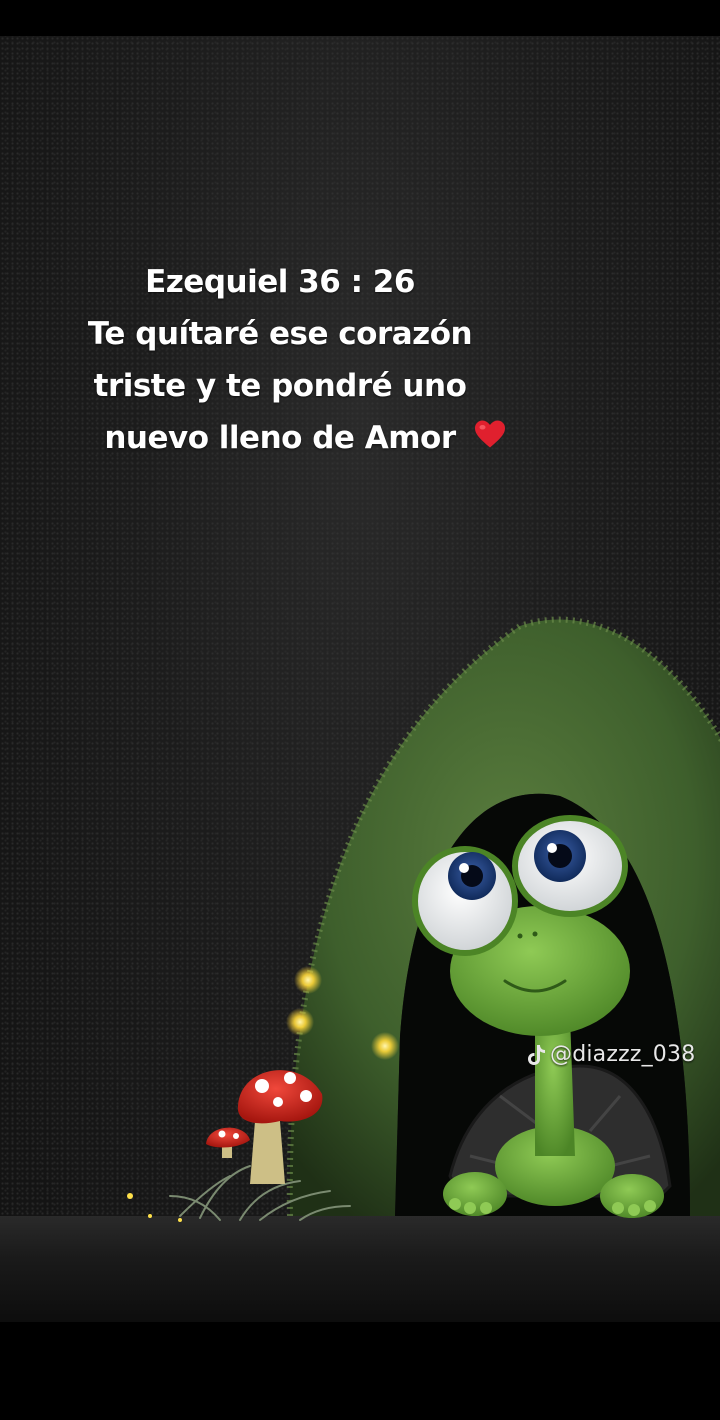 The image size is (720, 1420). What do you see at coordinates (360, 1371) in the screenshot?
I see `letterbox-bottom` at bounding box center [360, 1371].